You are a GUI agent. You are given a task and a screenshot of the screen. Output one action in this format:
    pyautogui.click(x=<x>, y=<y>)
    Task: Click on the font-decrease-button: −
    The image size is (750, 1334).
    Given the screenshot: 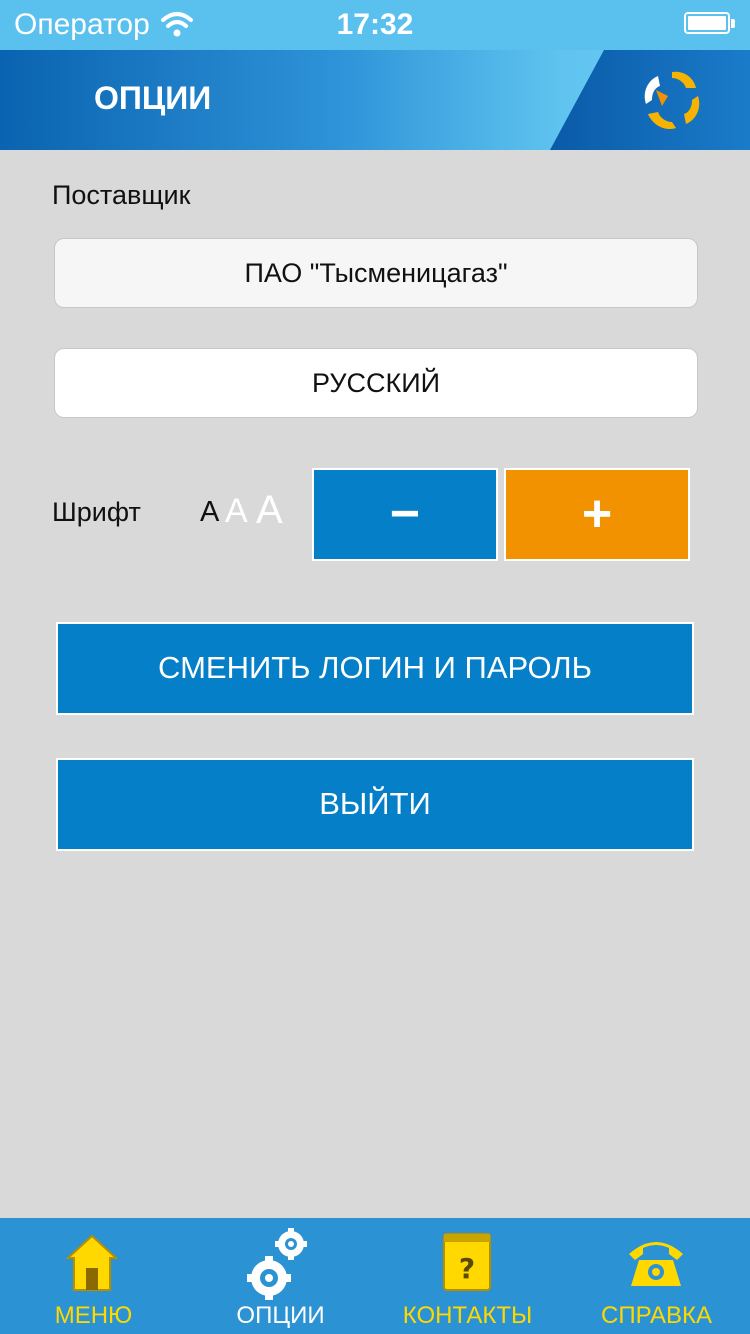 What is the action you would take?
    pyautogui.click(x=405, y=514)
    